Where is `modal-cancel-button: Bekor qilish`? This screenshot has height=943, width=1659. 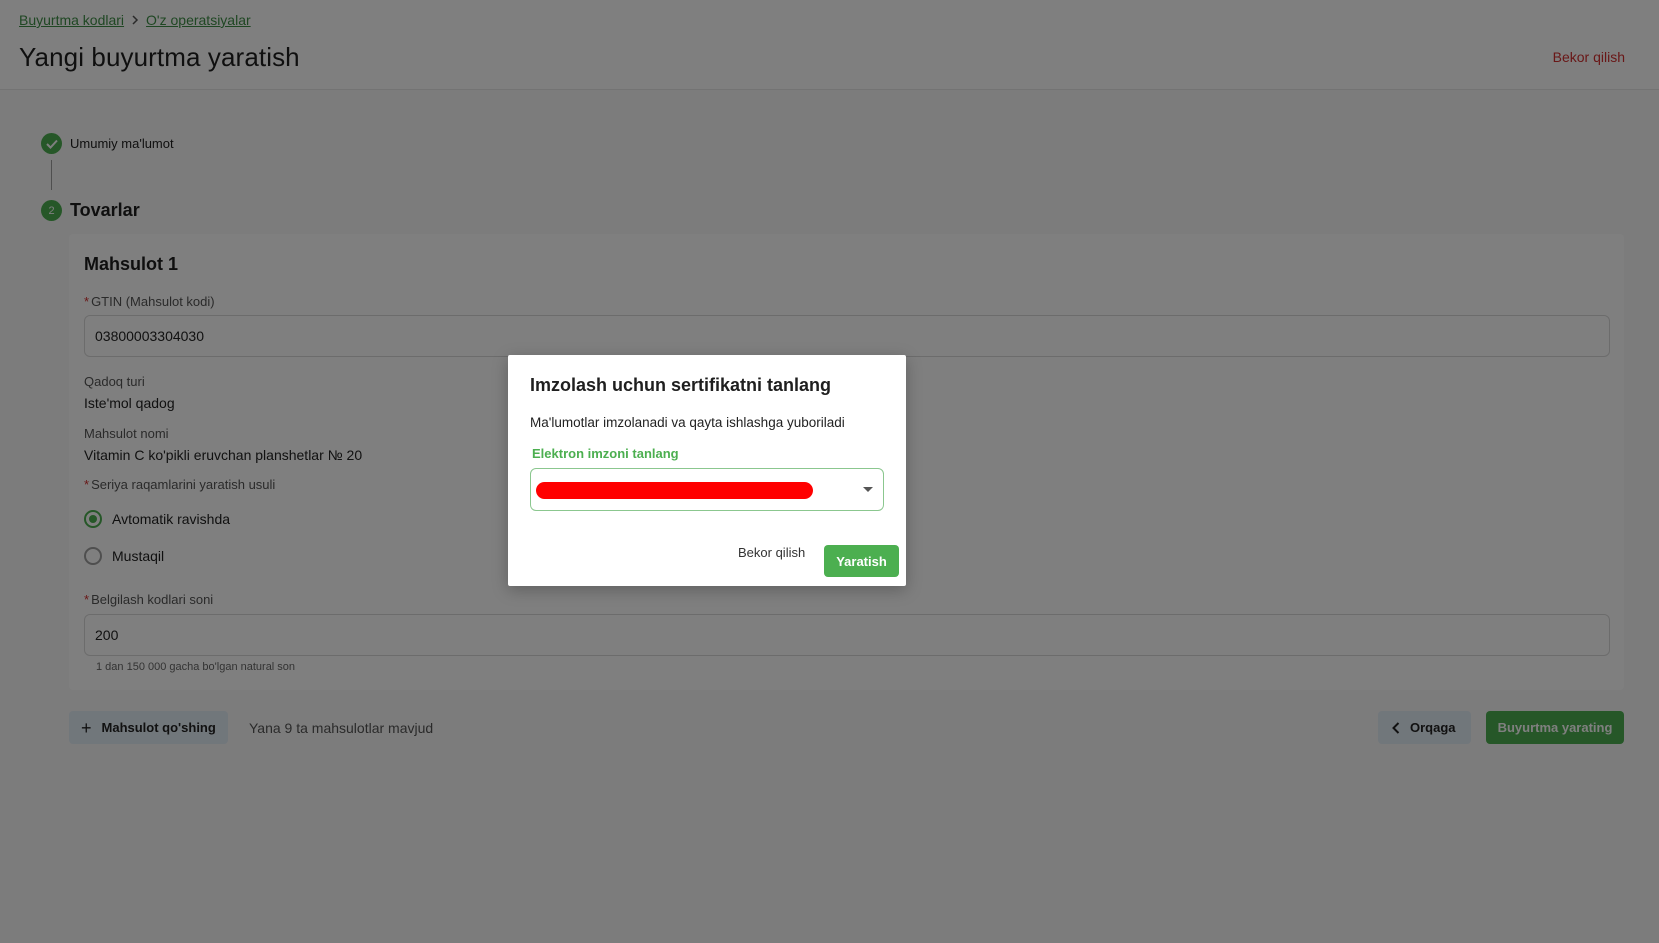
modal-cancel-button: Bekor qilish is located at coordinates (771, 552).